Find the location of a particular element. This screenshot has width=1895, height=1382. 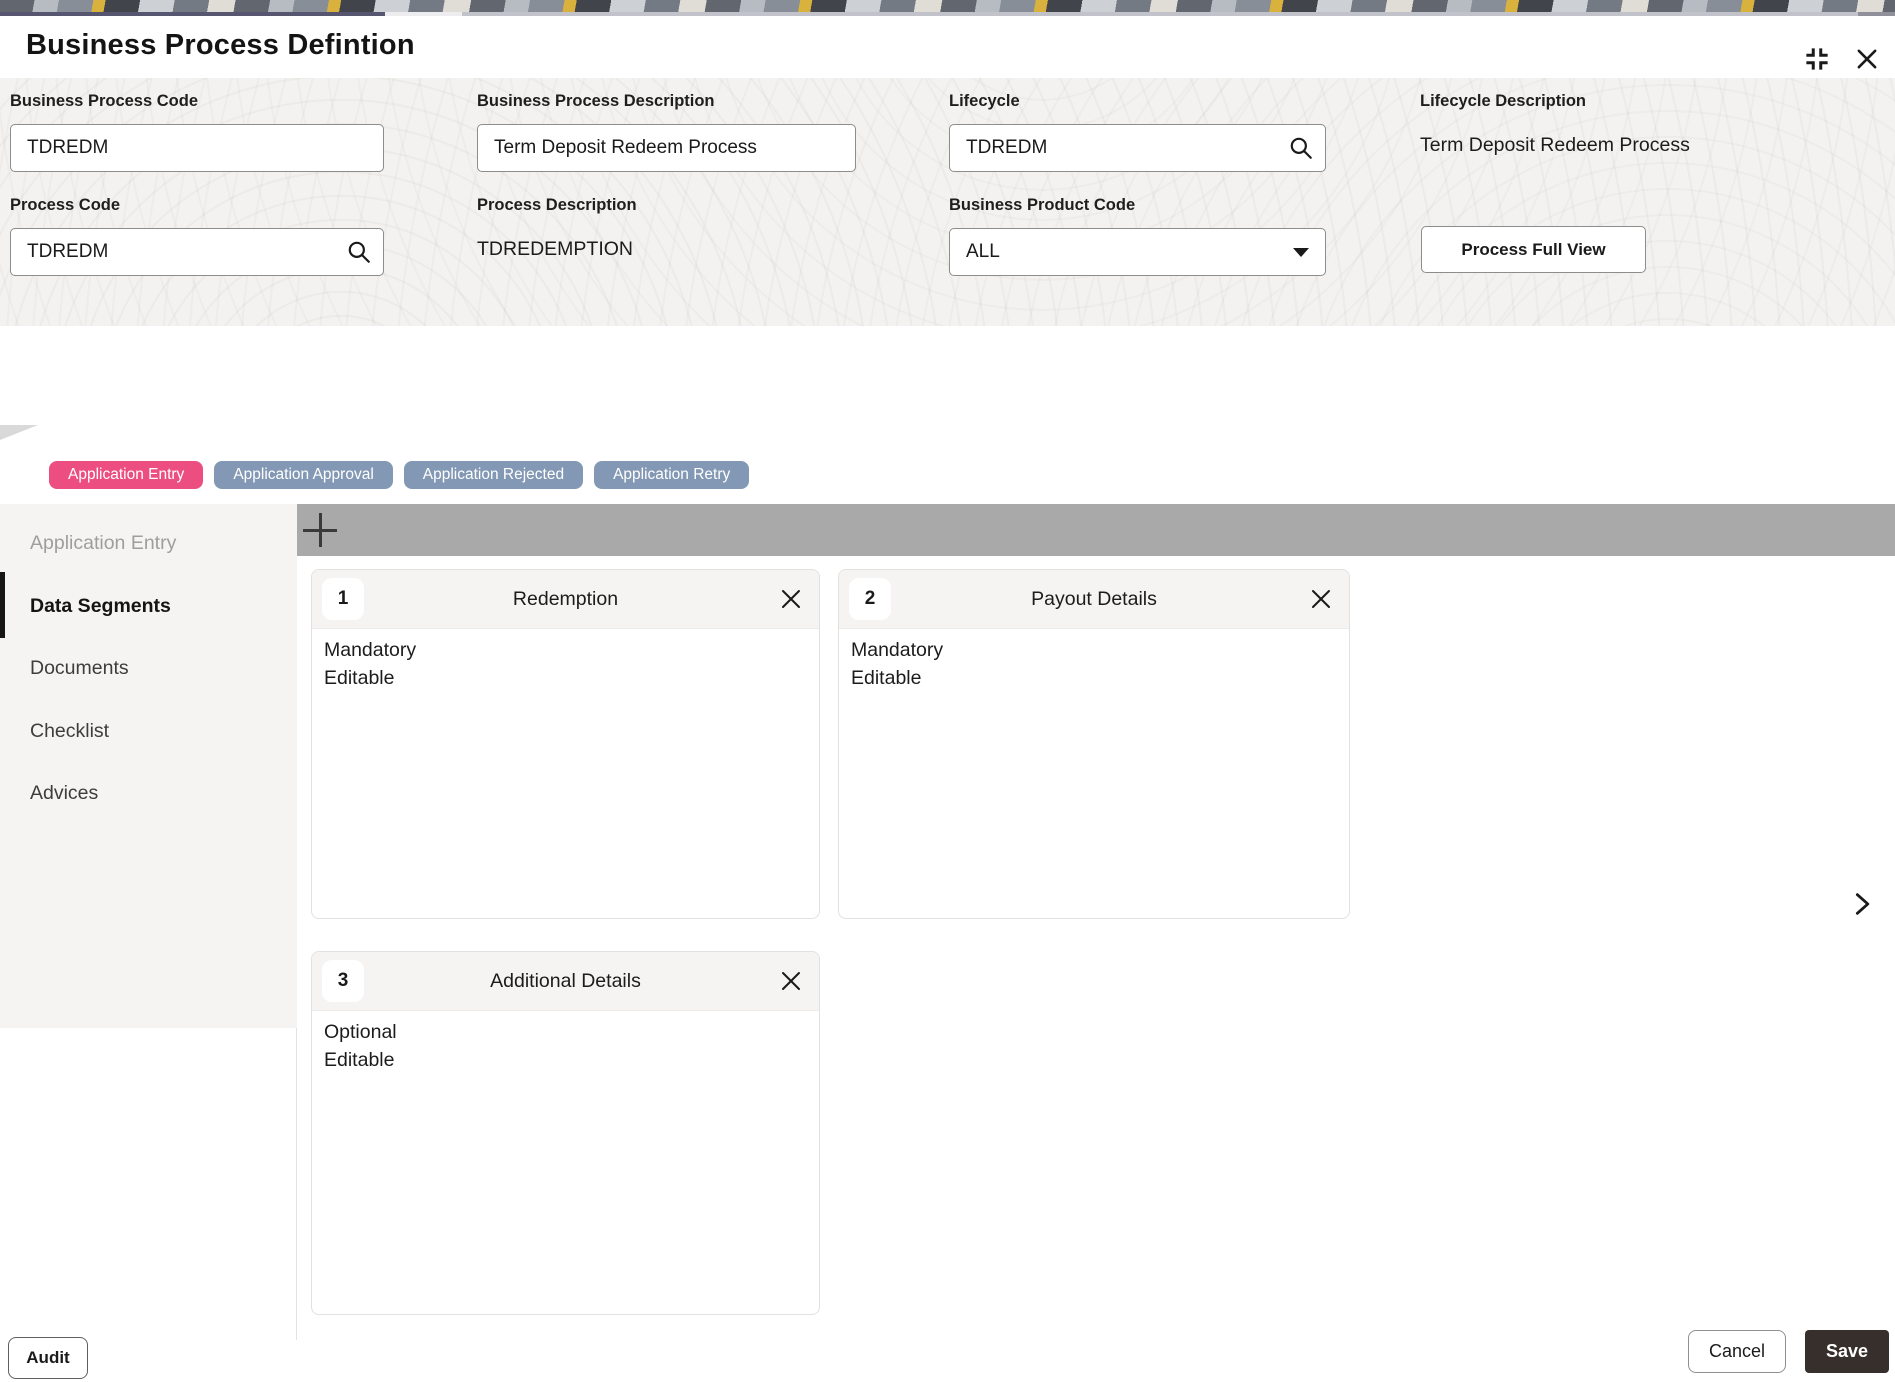

segment-title: Payout Details is located at coordinates (1094, 599).